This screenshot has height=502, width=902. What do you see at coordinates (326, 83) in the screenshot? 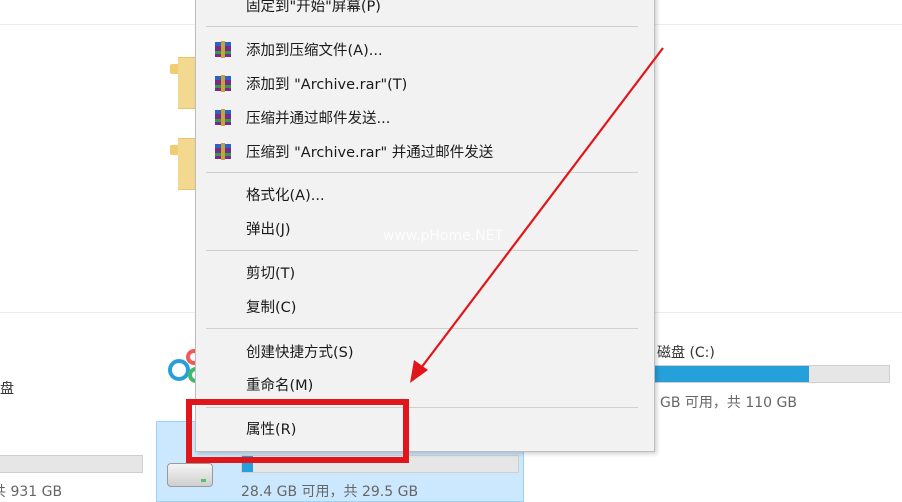
I see `menu-item-add-rar: 添加到 "Archive.rar"(T)` at bounding box center [326, 83].